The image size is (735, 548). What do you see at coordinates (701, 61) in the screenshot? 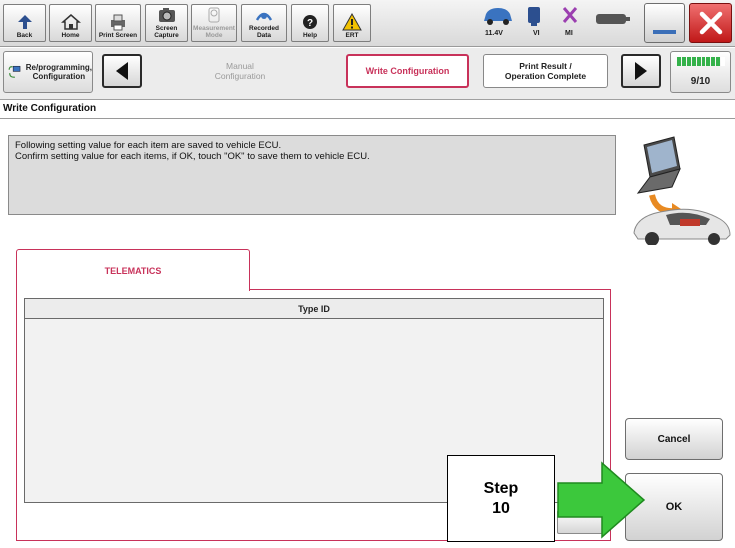
I see `progress-bar` at bounding box center [701, 61].